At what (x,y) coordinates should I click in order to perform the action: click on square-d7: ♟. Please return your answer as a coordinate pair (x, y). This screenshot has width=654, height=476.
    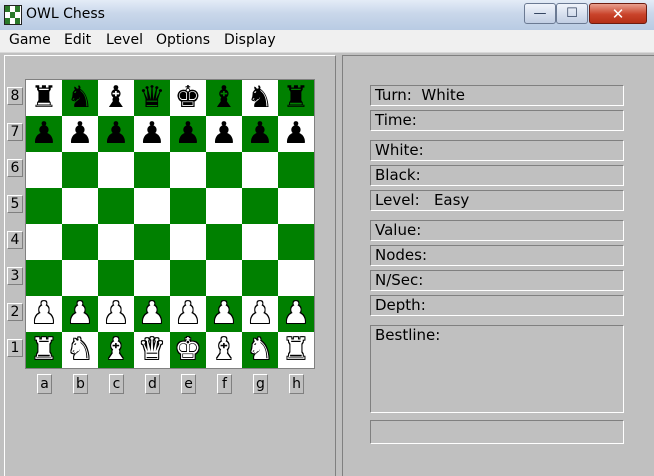
    Looking at the image, I should click on (152, 134).